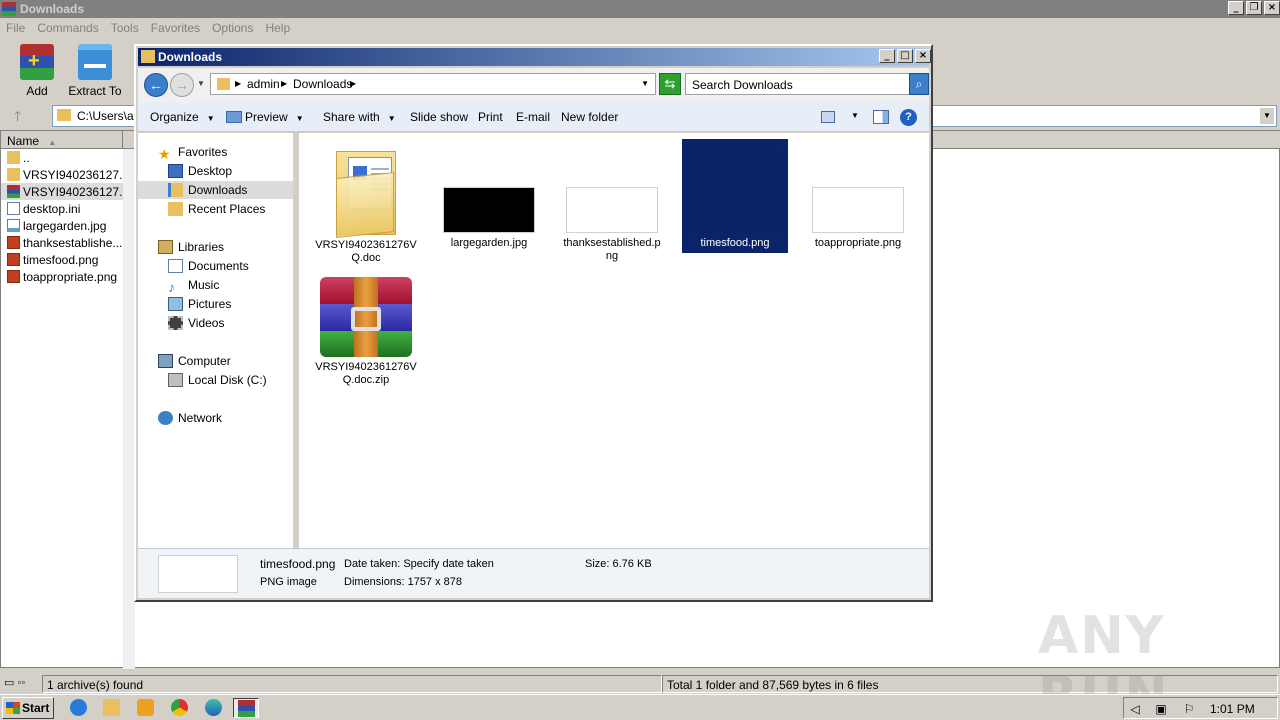 The width and height of the screenshot is (1280, 720). Describe the element at coordinates (180, 708) in the screenshot. I see `taskbar-chrome` at that location.